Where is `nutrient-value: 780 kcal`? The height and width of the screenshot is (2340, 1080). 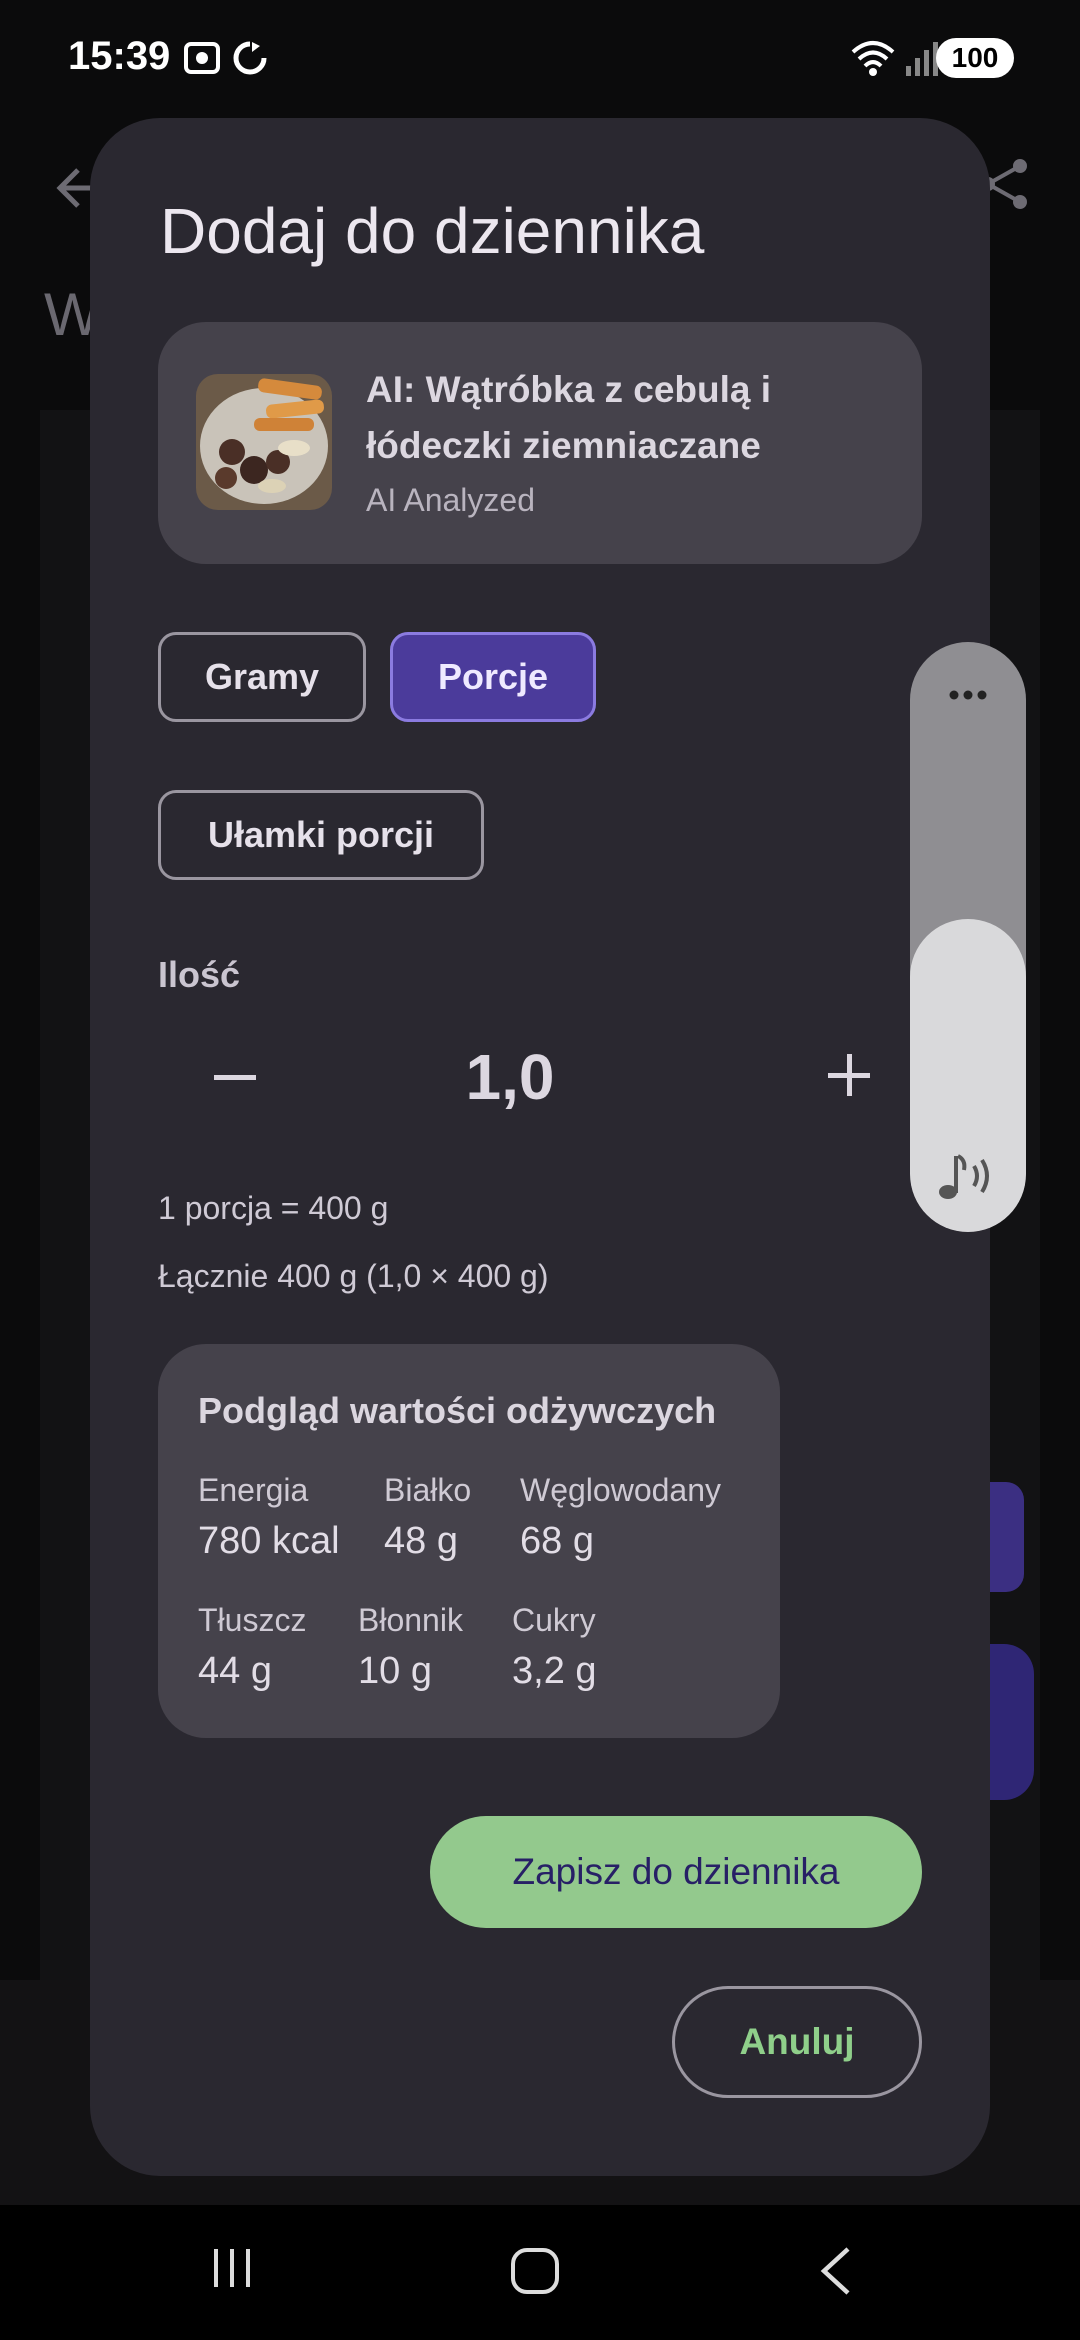 nutrient-value: 780 kcal is located at coordinates (269, 1541).